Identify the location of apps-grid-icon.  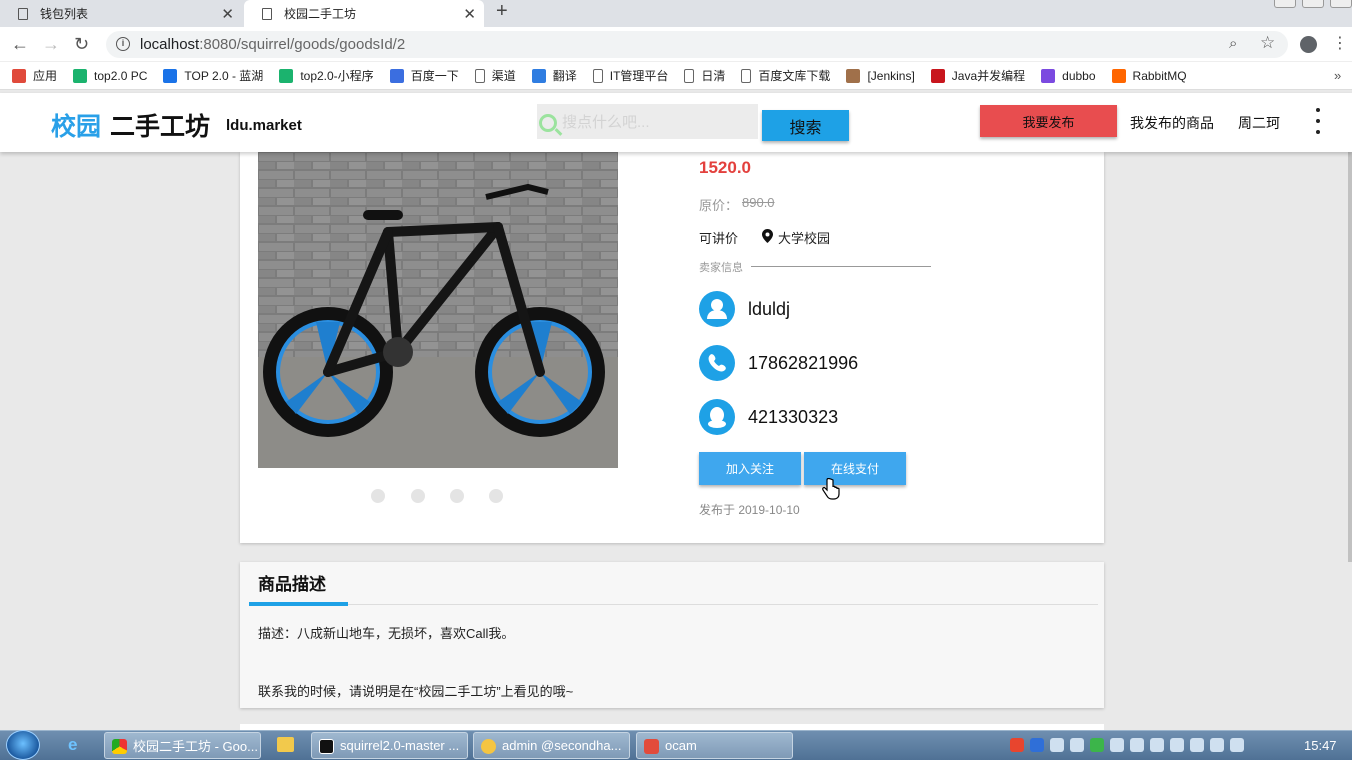
(19, 75).